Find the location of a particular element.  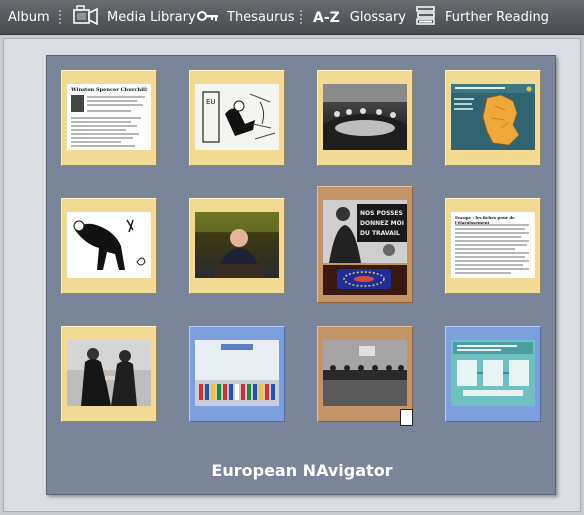

gallery-tile-diagram is located at coordinates (493, 374).